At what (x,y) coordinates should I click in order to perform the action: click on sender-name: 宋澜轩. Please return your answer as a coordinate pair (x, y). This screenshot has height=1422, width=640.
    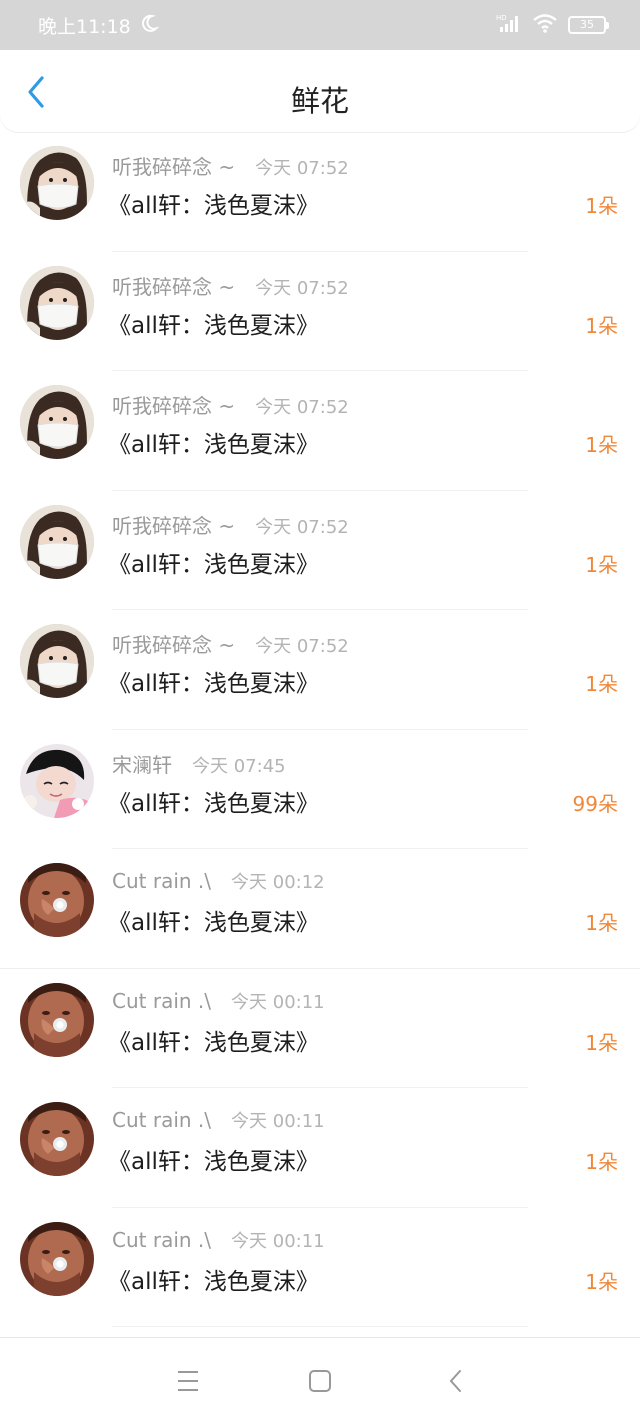
    Looking at the image, I should click on (142, 763).